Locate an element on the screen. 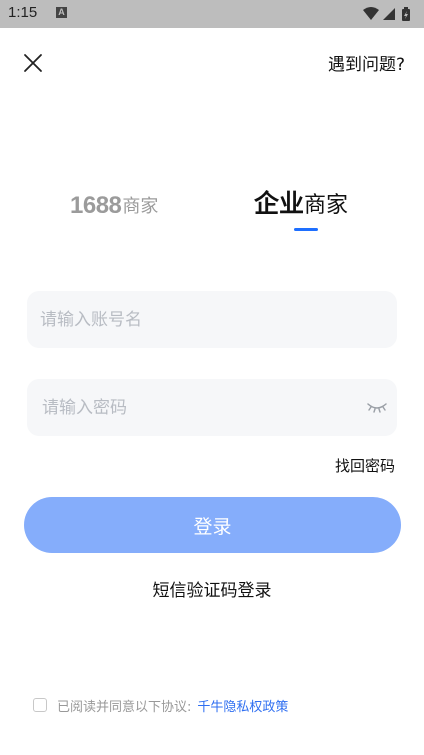 The height and width of the screenshot is (755, 424). tab-1688-strong: 1688 is located at coordinates (96, 205).